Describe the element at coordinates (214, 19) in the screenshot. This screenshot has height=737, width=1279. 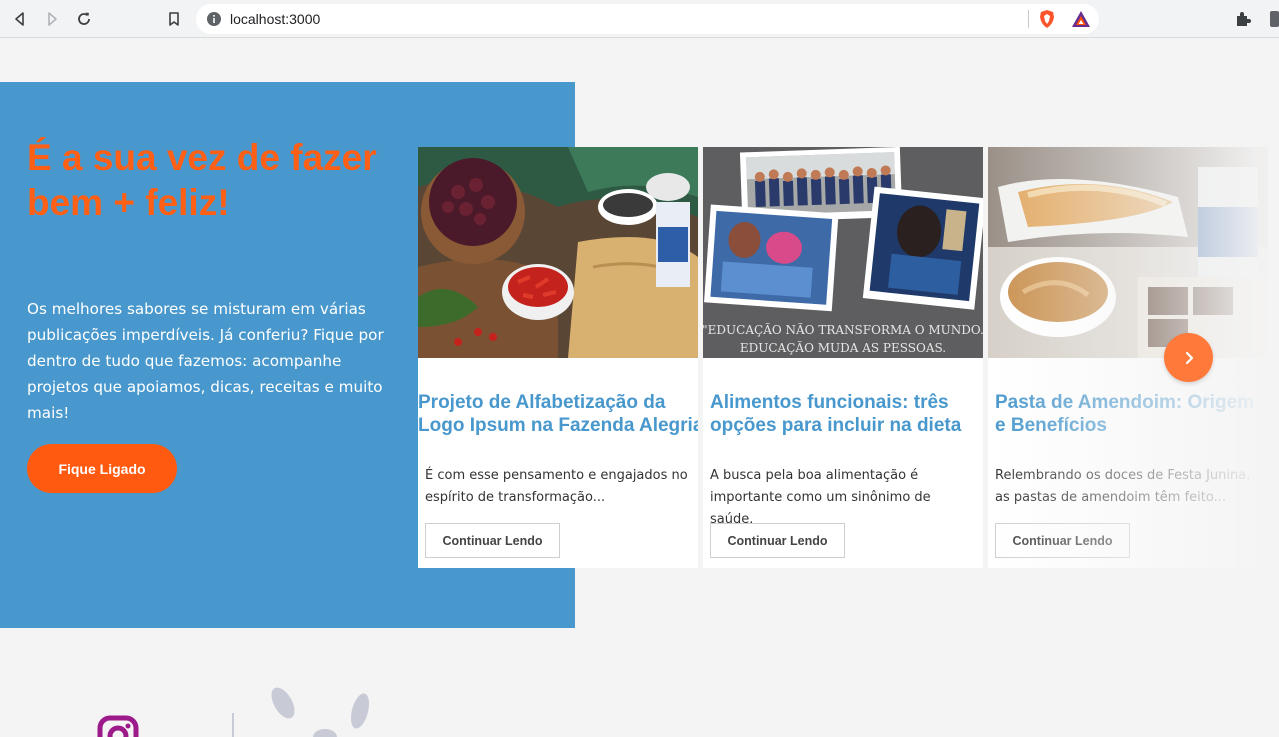
I see `info-icon` at that location.